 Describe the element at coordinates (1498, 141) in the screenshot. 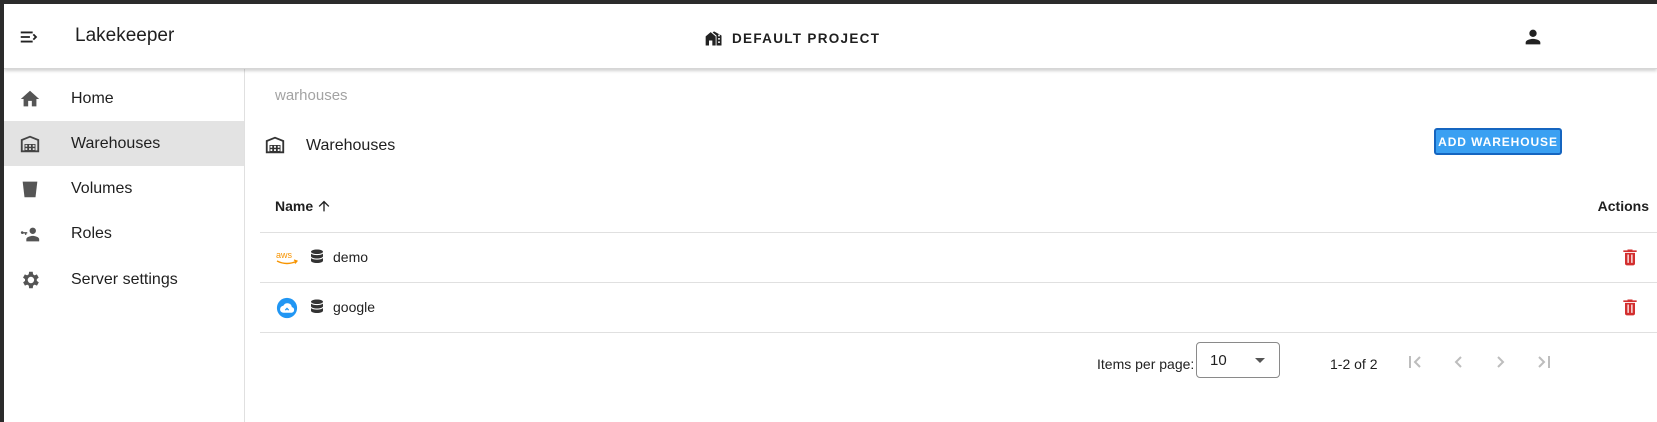

I see `add-warehouse-button: ADD WAREHOUSE` at that location.